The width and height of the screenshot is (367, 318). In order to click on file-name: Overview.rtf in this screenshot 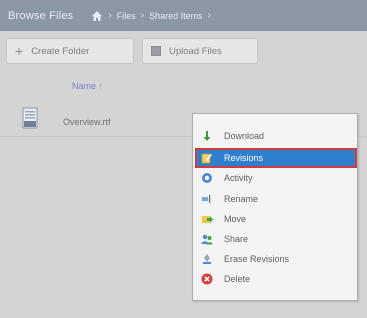, I will do `click(87, 122)`.